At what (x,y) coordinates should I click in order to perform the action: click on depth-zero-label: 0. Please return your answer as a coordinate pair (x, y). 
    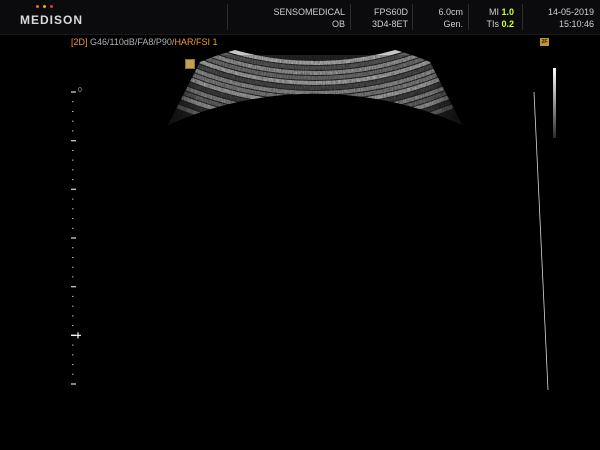
    Looking at the image, I should click on (80, 90).